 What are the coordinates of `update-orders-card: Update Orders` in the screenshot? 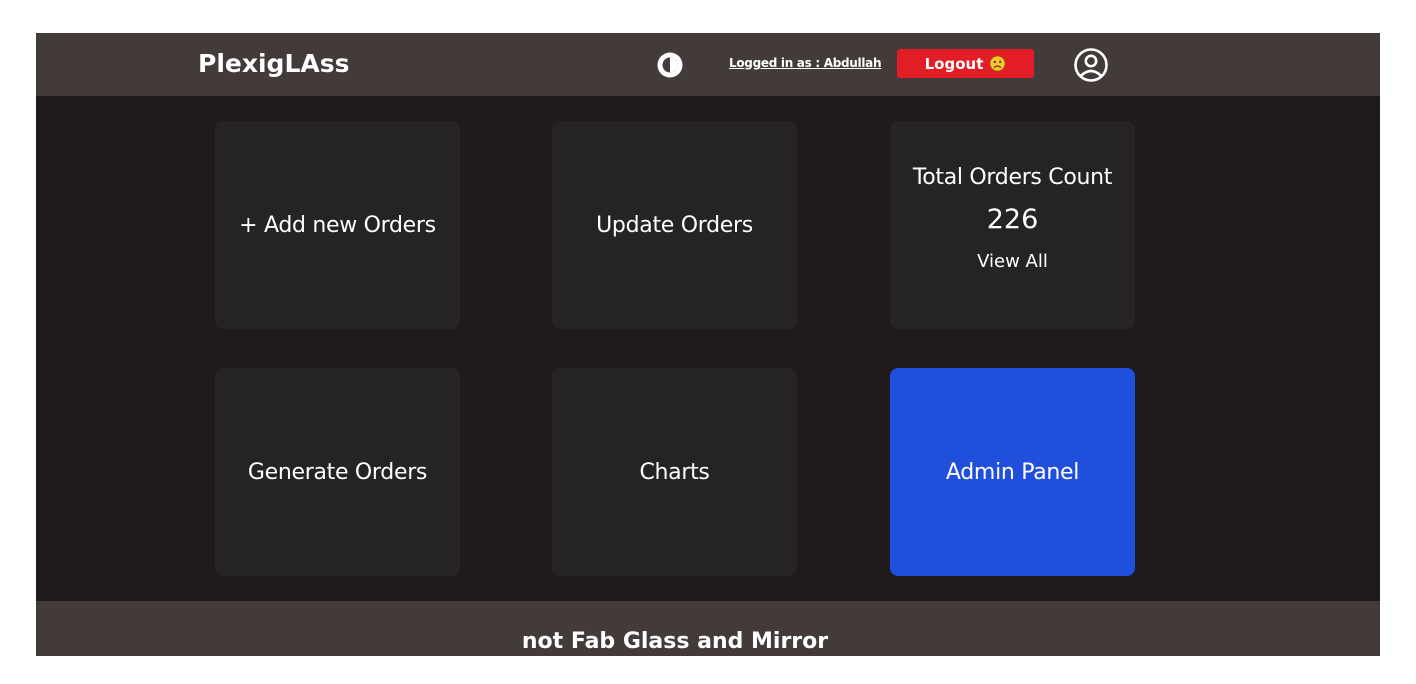 It's located at (674, 225).